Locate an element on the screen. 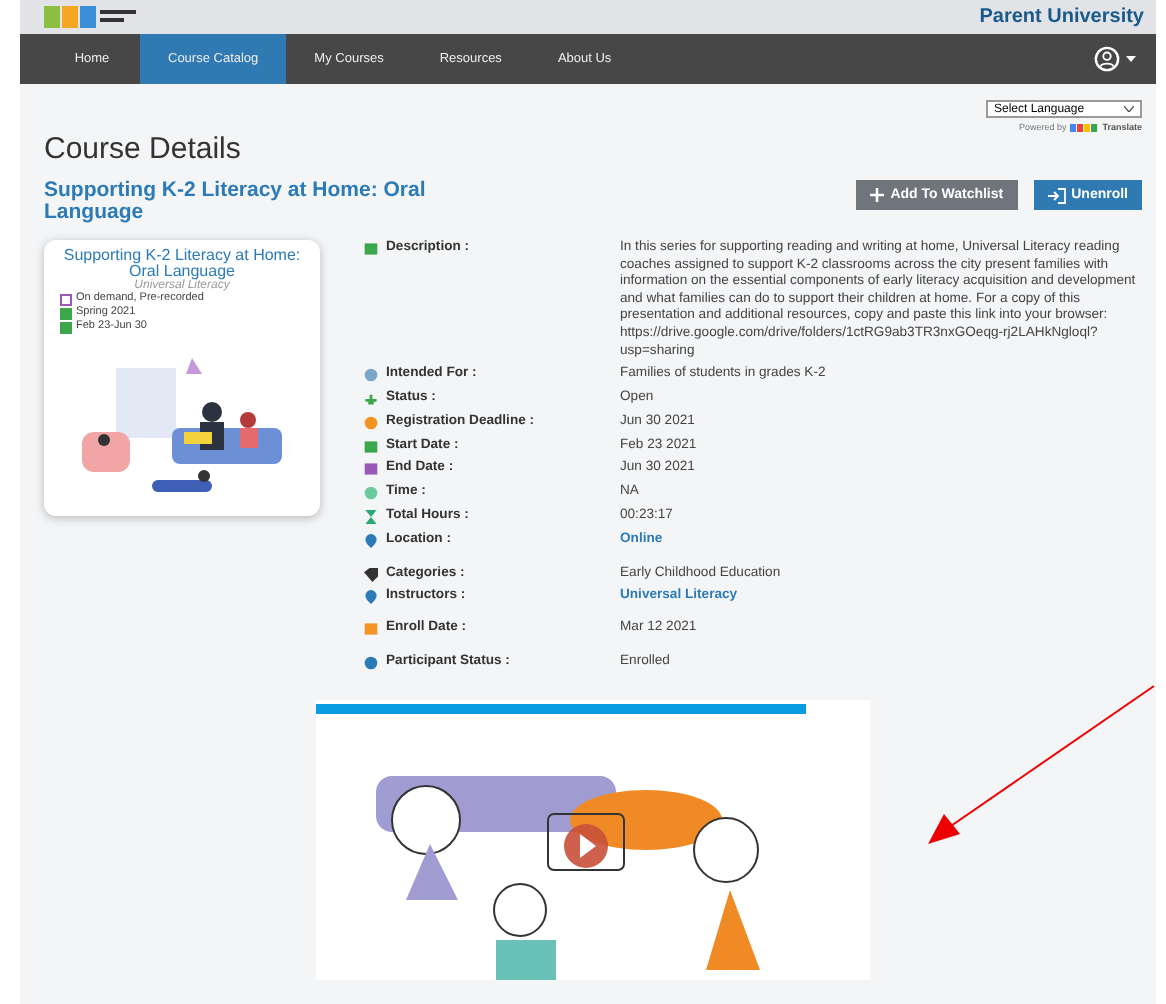 The image size is (1166, 1004). arrow-icon is located at coordinates (1040, 766).